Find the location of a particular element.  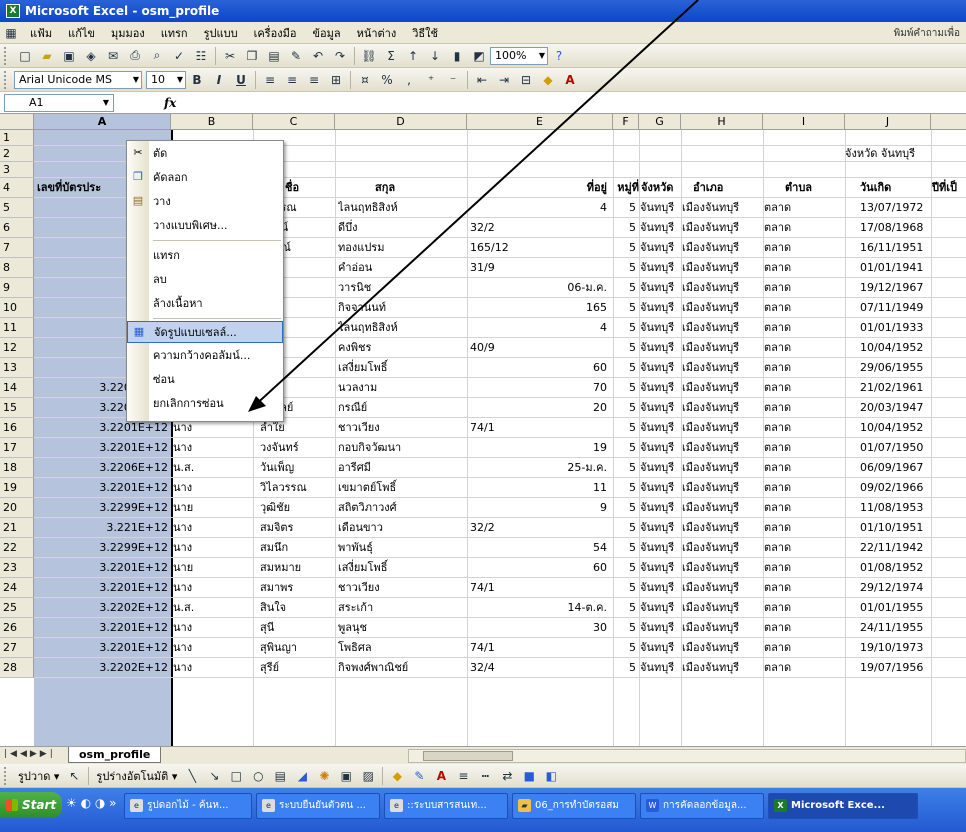

header-surname: สกุล is located at coordinates (420, 188).